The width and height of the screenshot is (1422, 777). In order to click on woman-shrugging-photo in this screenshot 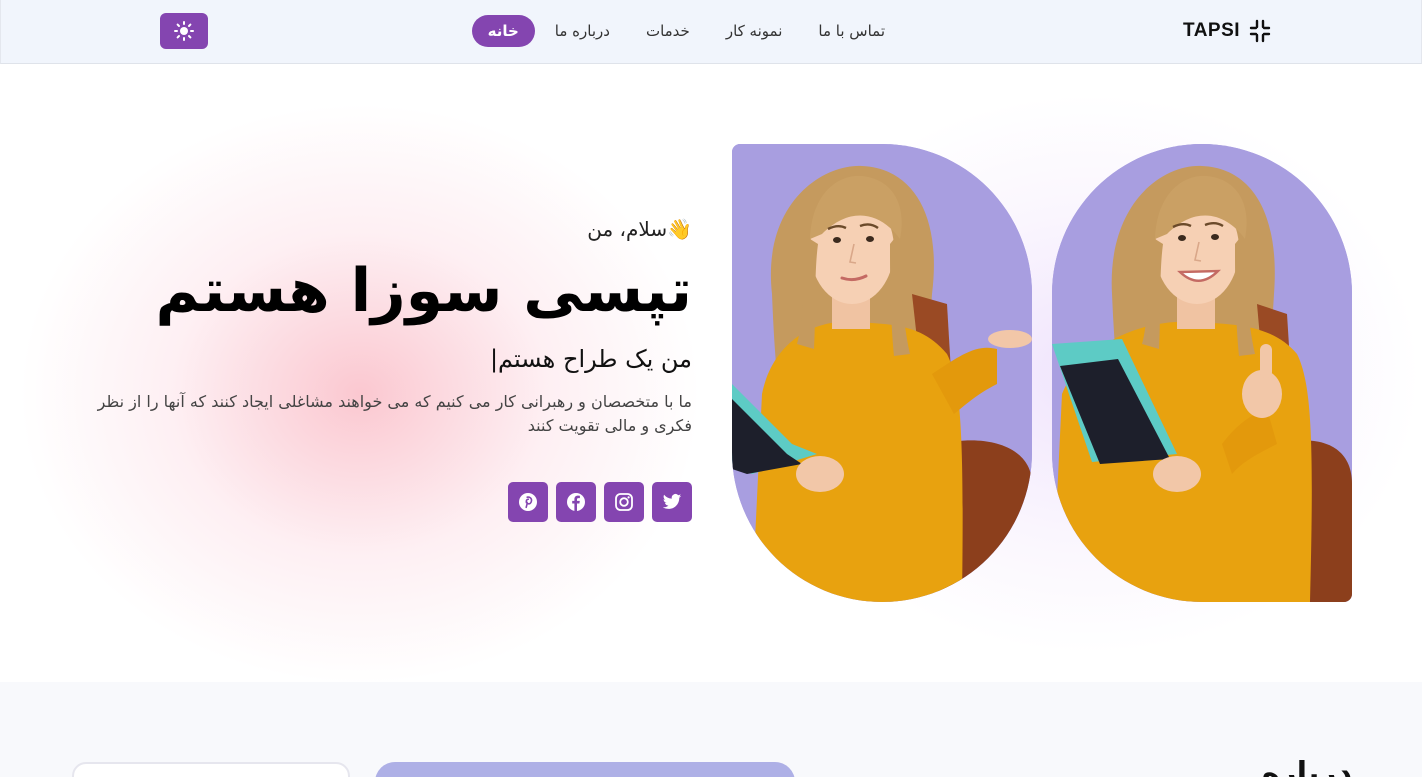, I will do `click(882, 373)`.